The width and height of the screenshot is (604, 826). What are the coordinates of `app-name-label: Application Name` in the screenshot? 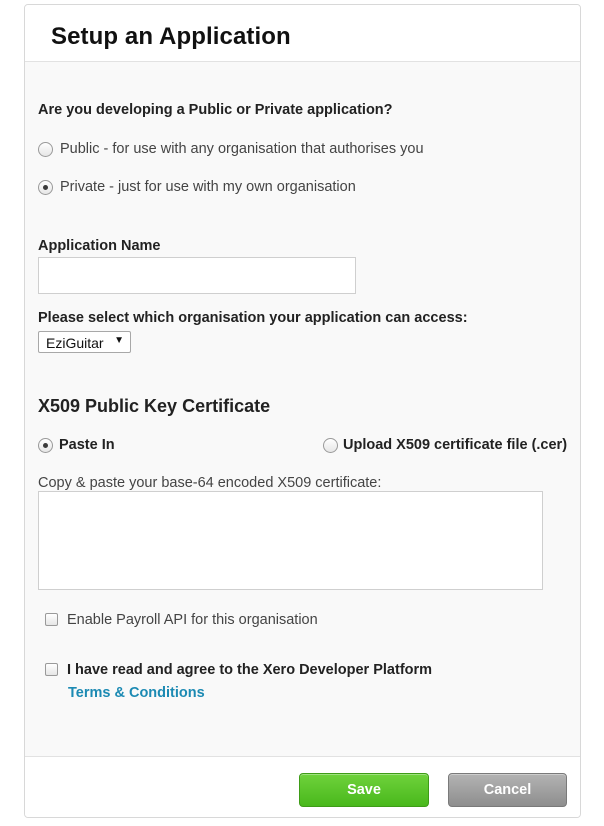 It's located at (99, 246).